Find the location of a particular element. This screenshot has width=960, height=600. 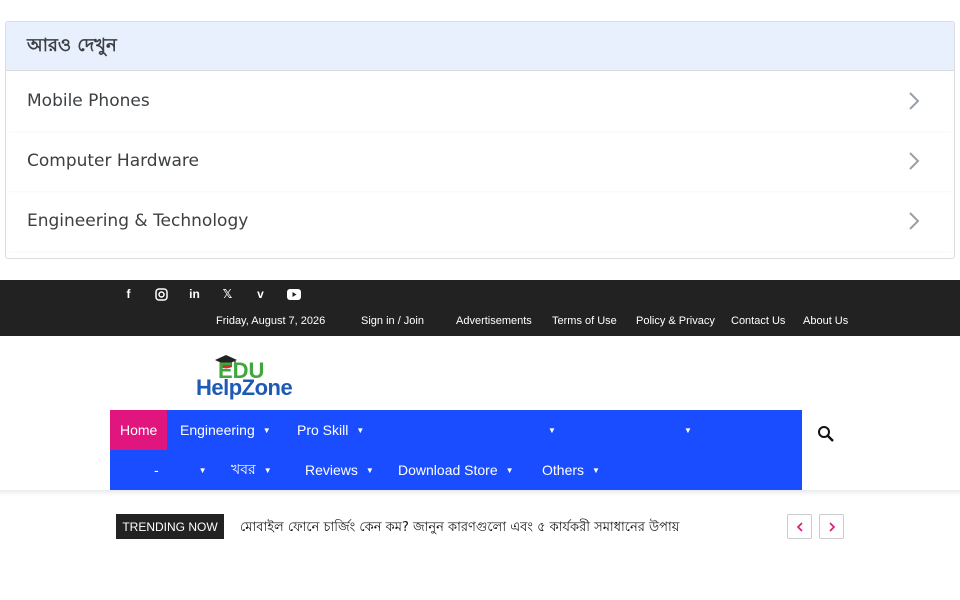

menu-item-reviews: Reviews ▼ is located at coordinates (339, 470).